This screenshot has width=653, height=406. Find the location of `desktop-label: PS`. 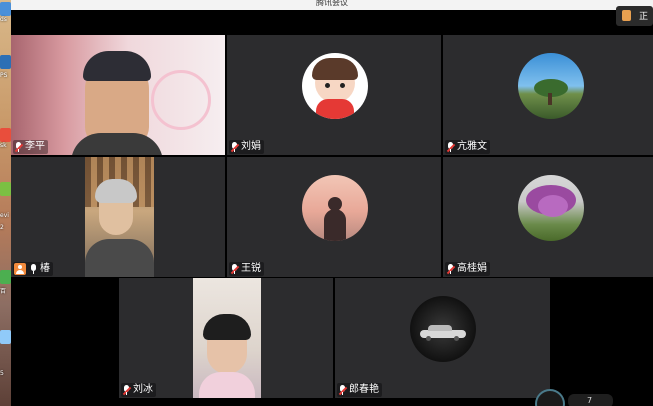

desktop-label: PS is located at coordinates (4, 75).